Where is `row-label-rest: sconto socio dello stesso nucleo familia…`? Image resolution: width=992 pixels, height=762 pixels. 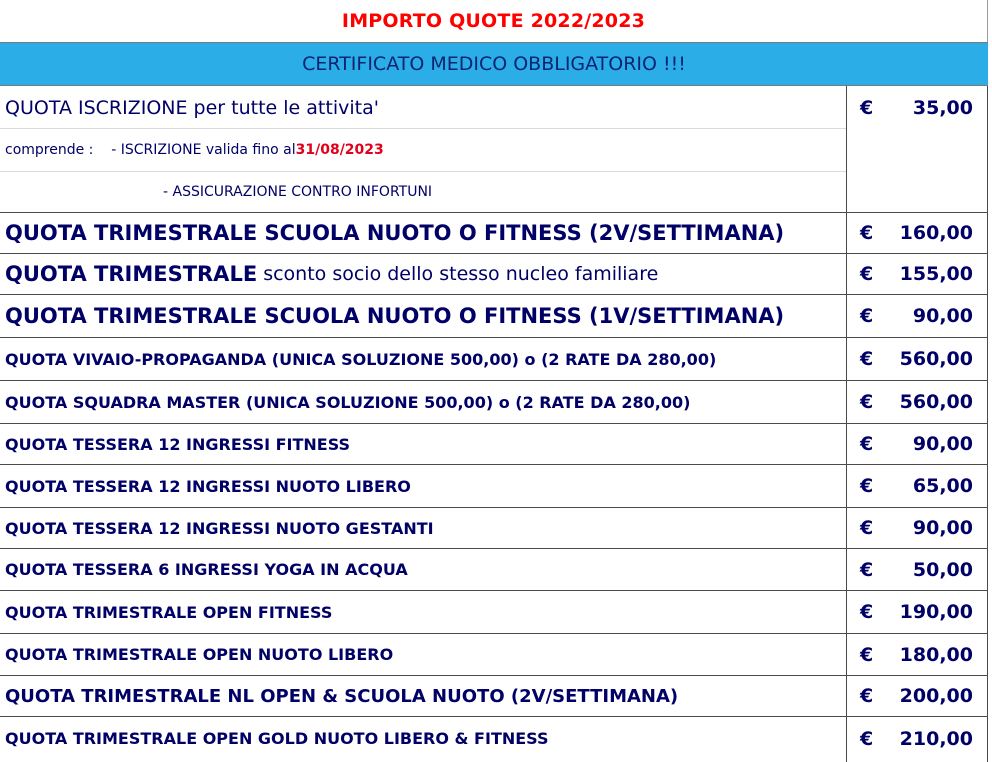
row-label-rest: sconto socio dello stesso nucleo familia… is located at coordinates (458, 274).